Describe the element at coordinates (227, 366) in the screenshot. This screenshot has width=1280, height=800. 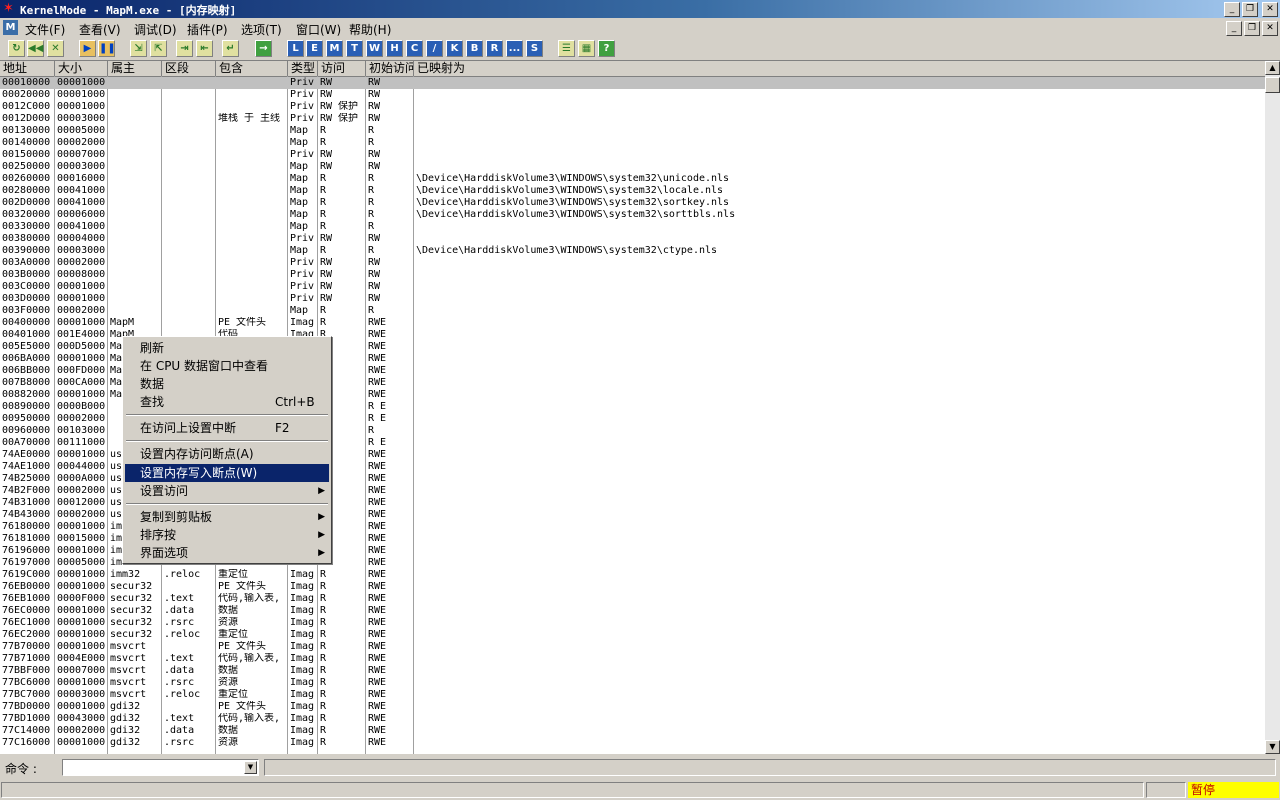
I see `menu-item-view-in-cpu-dump: 在 CPU 数据窗口中查看` at that location.